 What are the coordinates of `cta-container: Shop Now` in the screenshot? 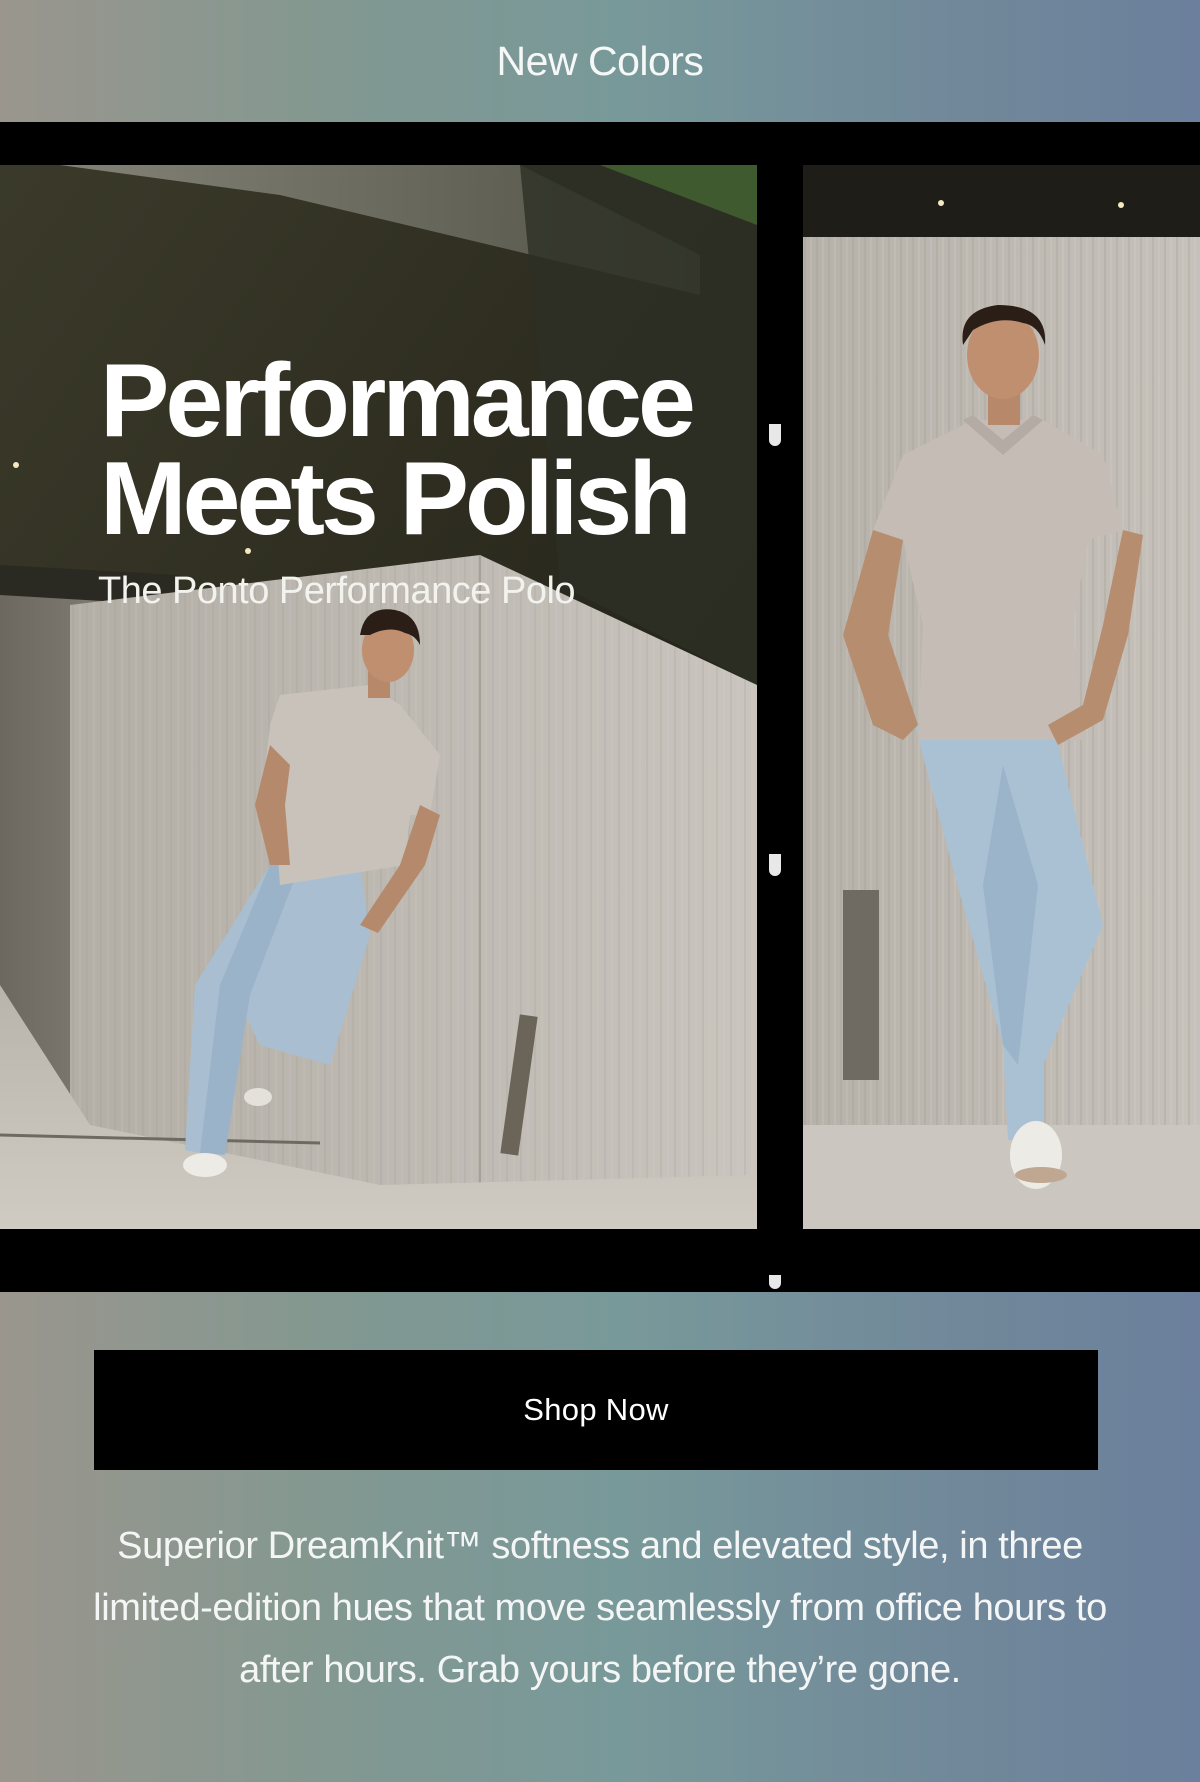 It's located at (596, 1410).